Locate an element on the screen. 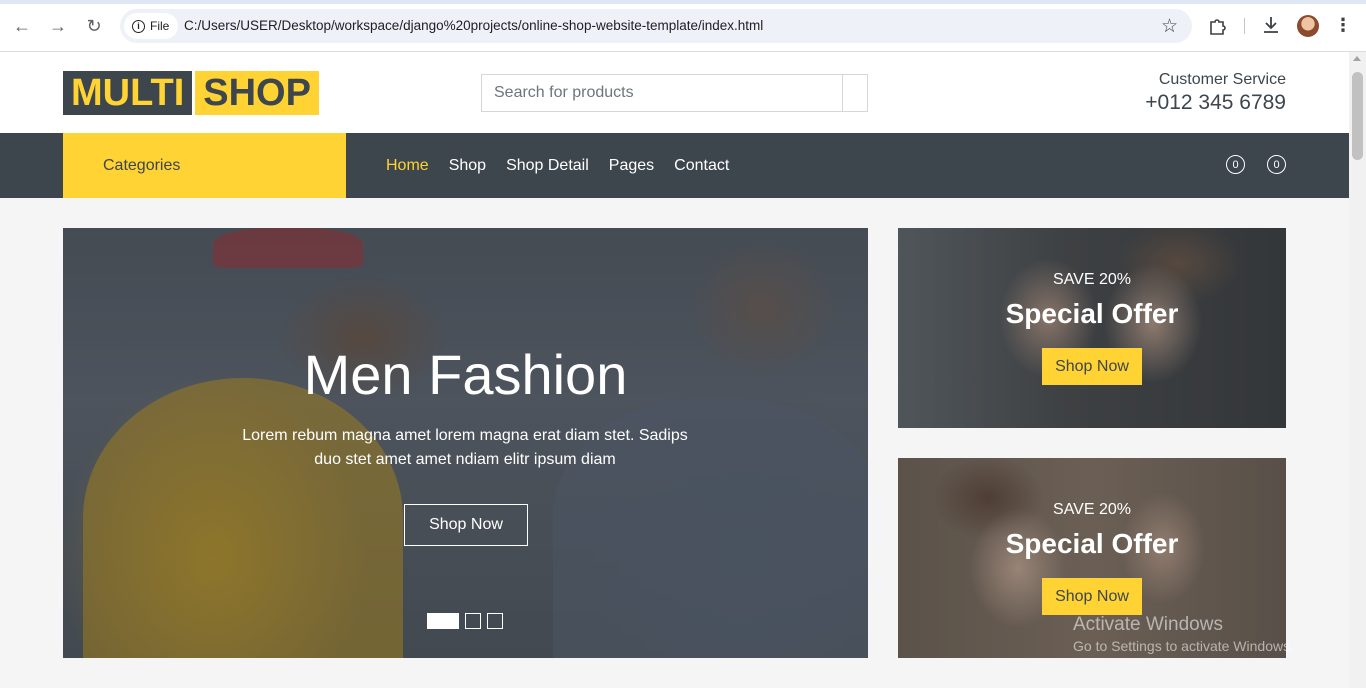 The image size is (1366, 688). customer-service: Customer Service +012 345 6789 is located at coordinates (1215, 94).